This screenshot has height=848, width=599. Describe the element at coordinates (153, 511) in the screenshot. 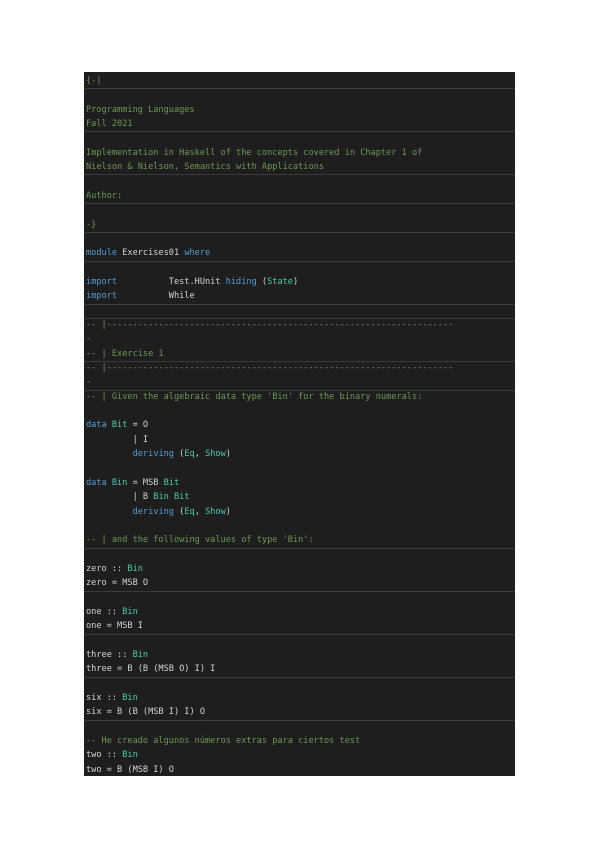

I see `code-token: deriving` at that location.